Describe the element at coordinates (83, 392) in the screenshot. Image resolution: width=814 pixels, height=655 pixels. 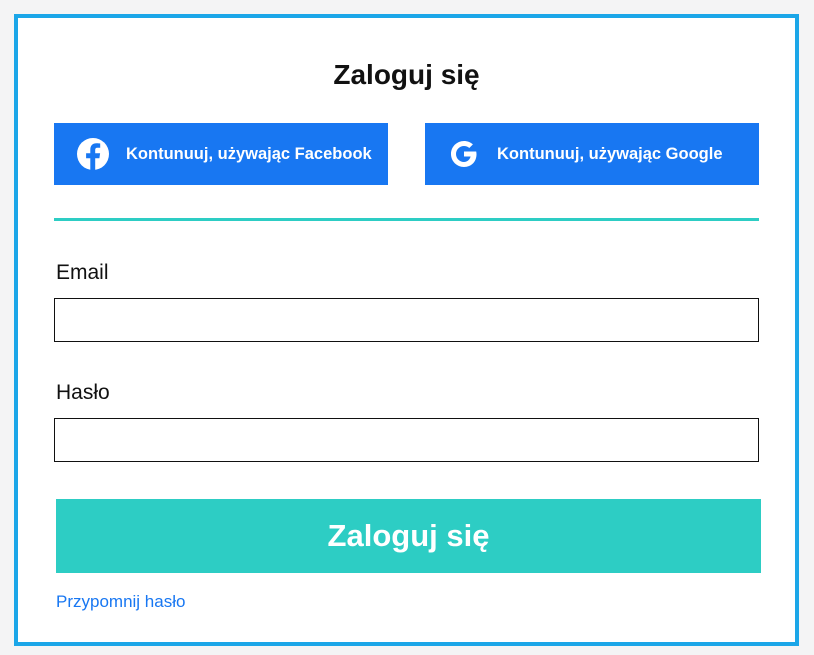
I see `password-label: Hasło` at that location.